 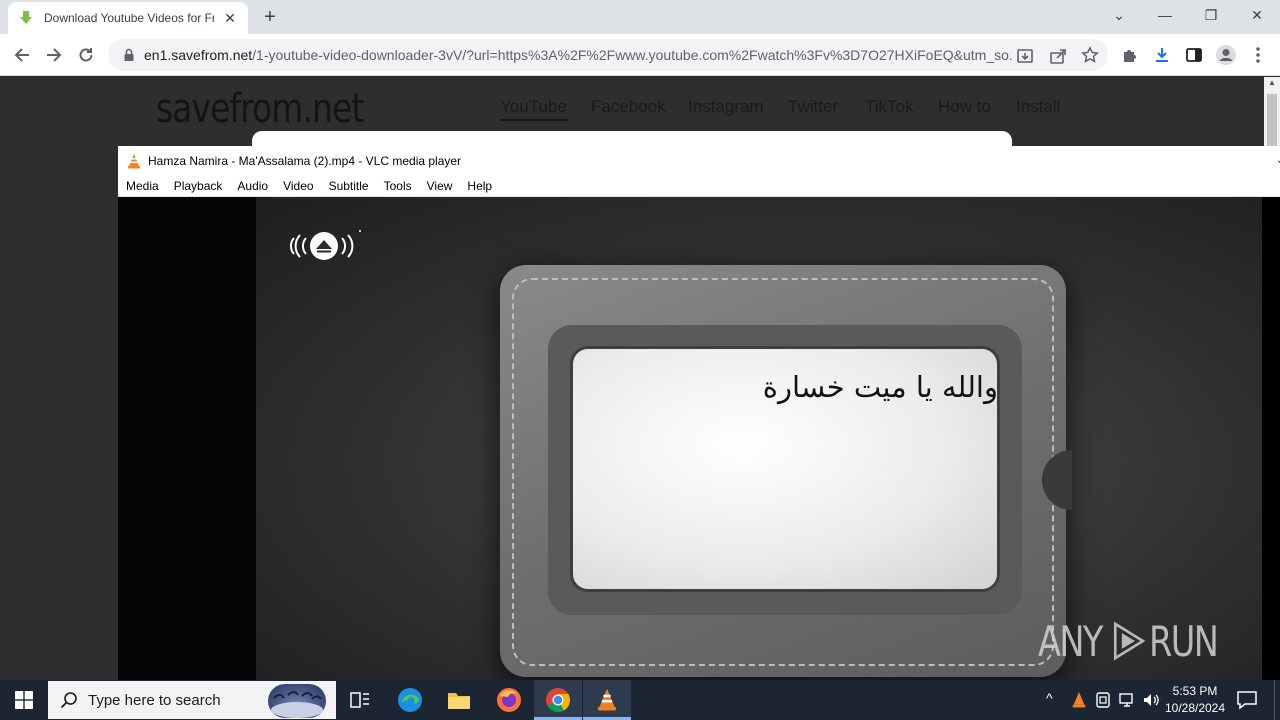 What do you see at coordinates (1274, 700) in the screenshot?
I see `show-desktop-button` at bounding box center [1274, 700].